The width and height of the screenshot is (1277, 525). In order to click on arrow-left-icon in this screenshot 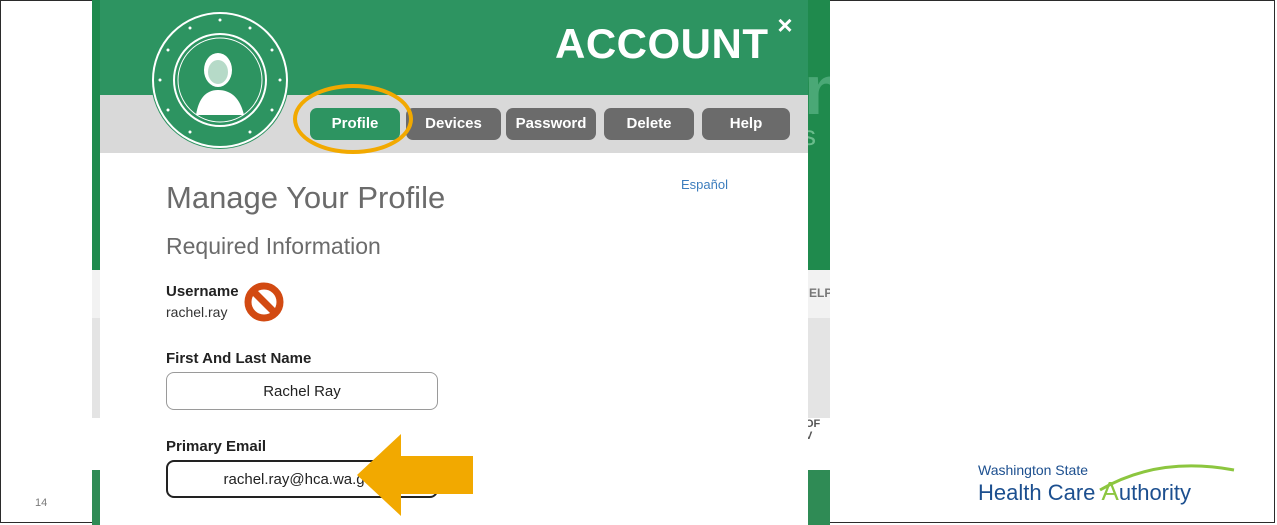, I will do `click(415, 475)`.